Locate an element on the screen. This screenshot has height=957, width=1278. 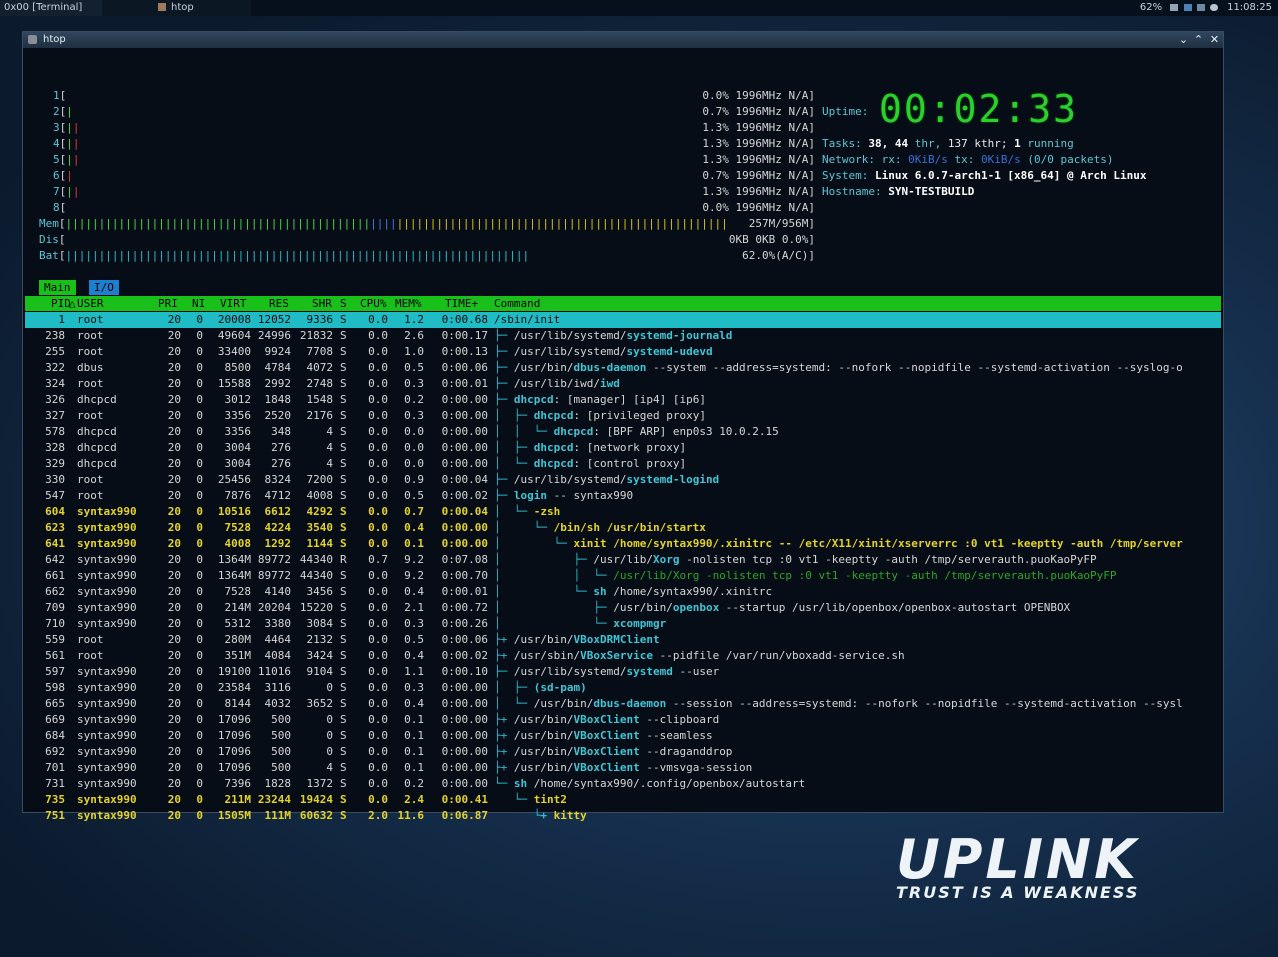
taskbar-item-htop: htop is located at coordinates (176, 8).